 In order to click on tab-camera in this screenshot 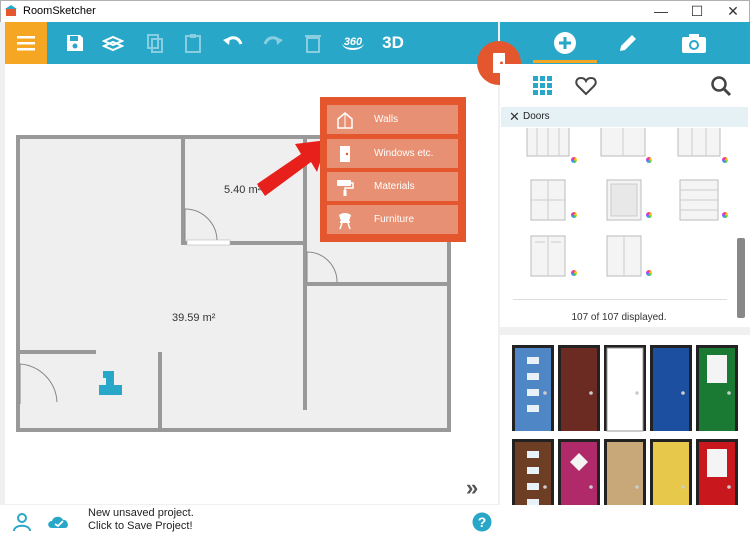, I will do `click(694, 43)`.